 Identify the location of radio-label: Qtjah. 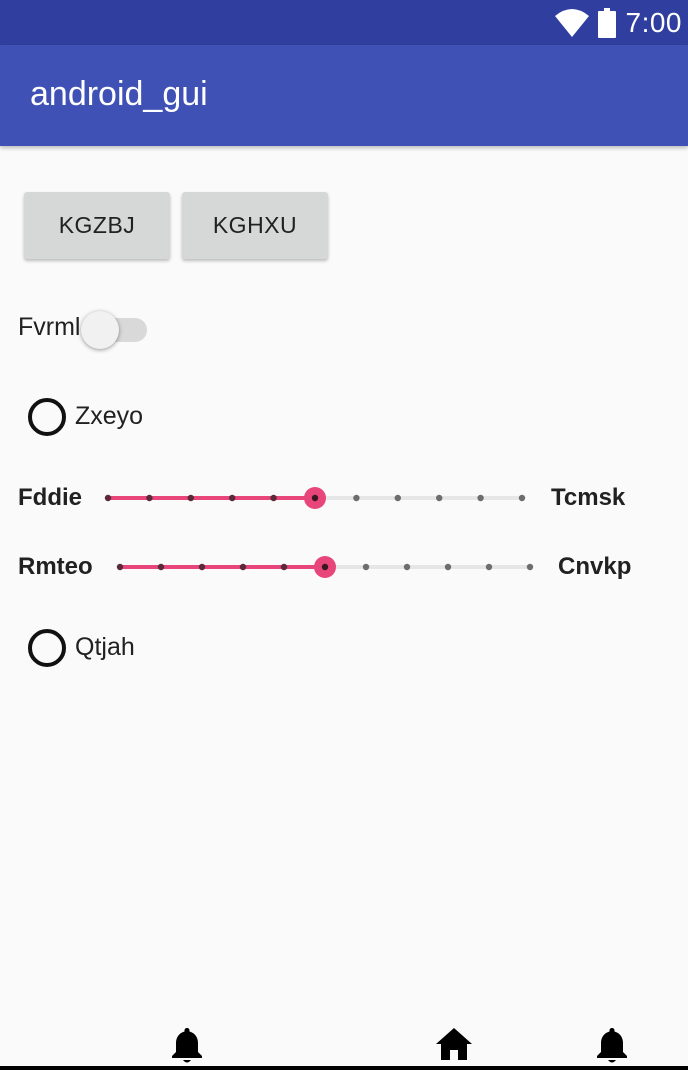
(105, 647).